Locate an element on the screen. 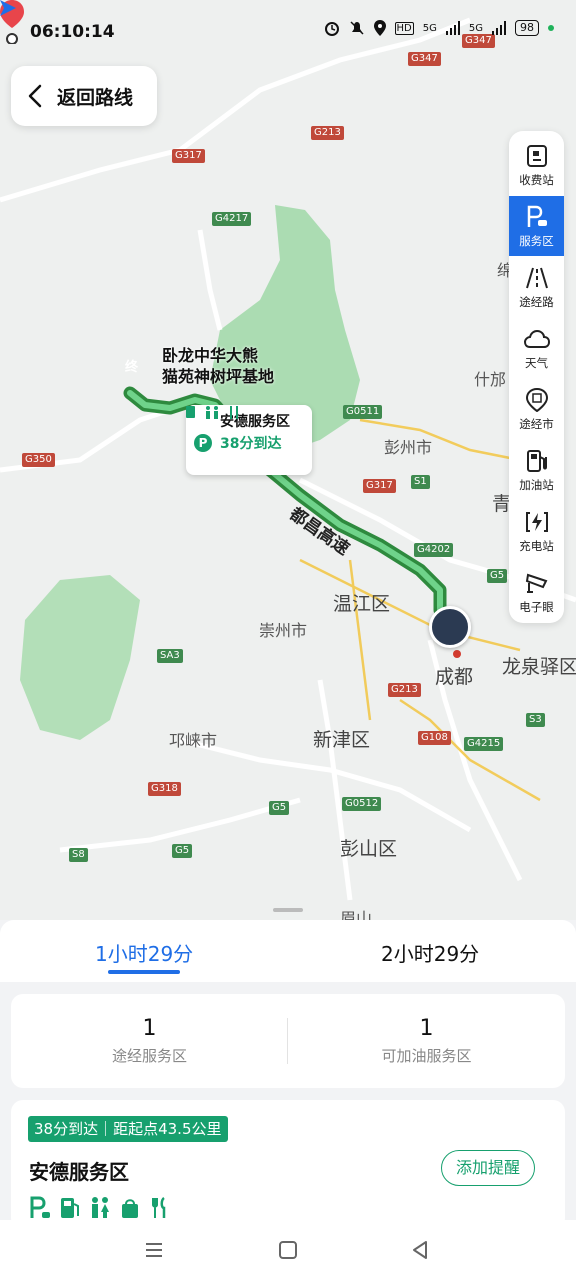 The image size is (576, 1280). destination-pin-label: 终 is located at coordinates (132, 367).